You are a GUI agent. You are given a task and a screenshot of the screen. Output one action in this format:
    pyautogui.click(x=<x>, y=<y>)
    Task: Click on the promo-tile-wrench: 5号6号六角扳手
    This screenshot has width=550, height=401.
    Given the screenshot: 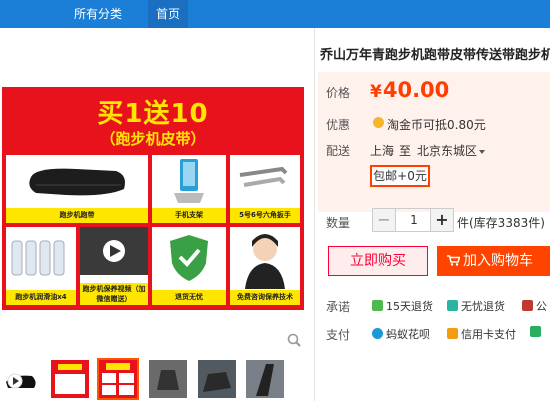 What is the action you would take?
    pyautogui.click(x=265, y=189)
    